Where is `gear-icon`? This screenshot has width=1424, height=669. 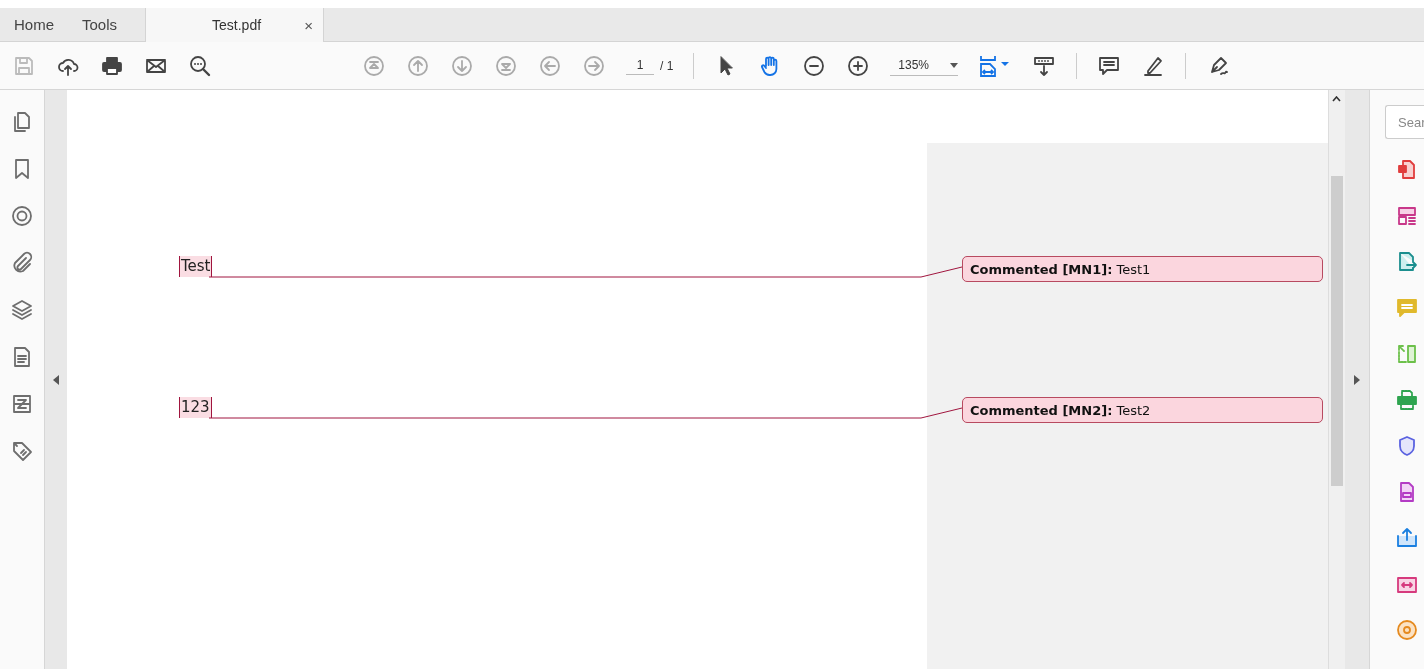
gear-icon is located at coordinates (1407, 630).